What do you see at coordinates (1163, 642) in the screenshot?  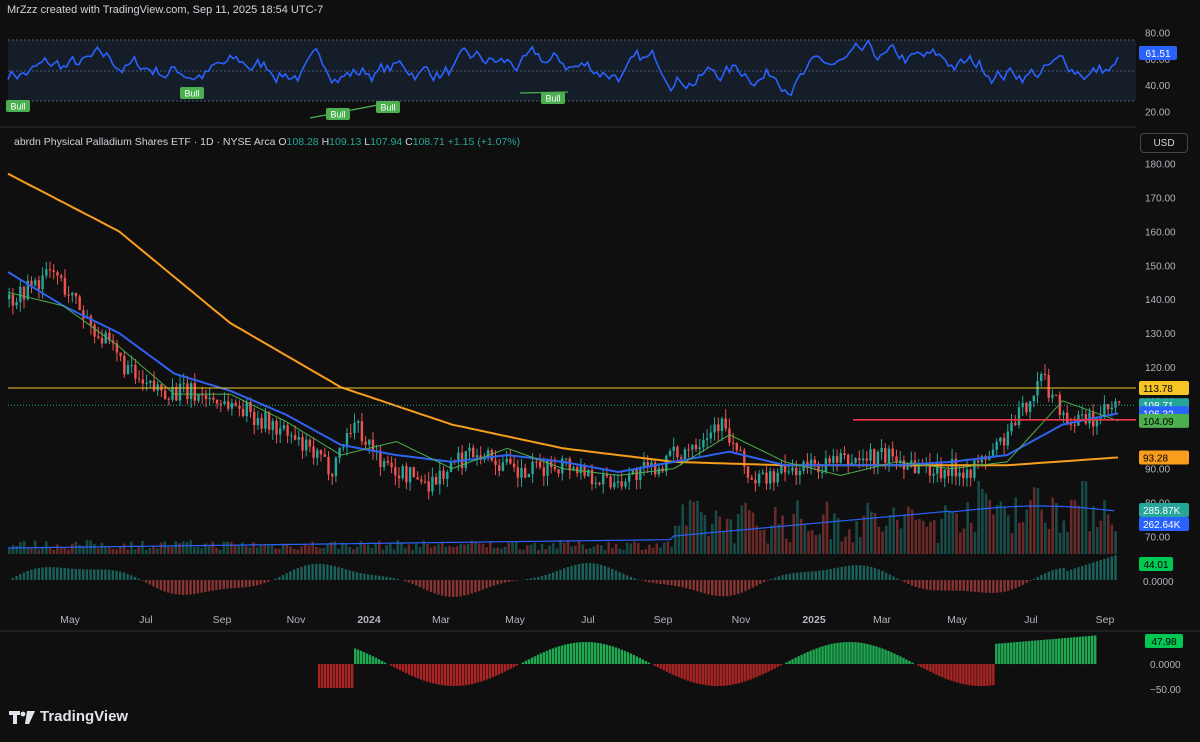 I see `oscillator-value-text: 47.98` at bounding box center [1163, 642].